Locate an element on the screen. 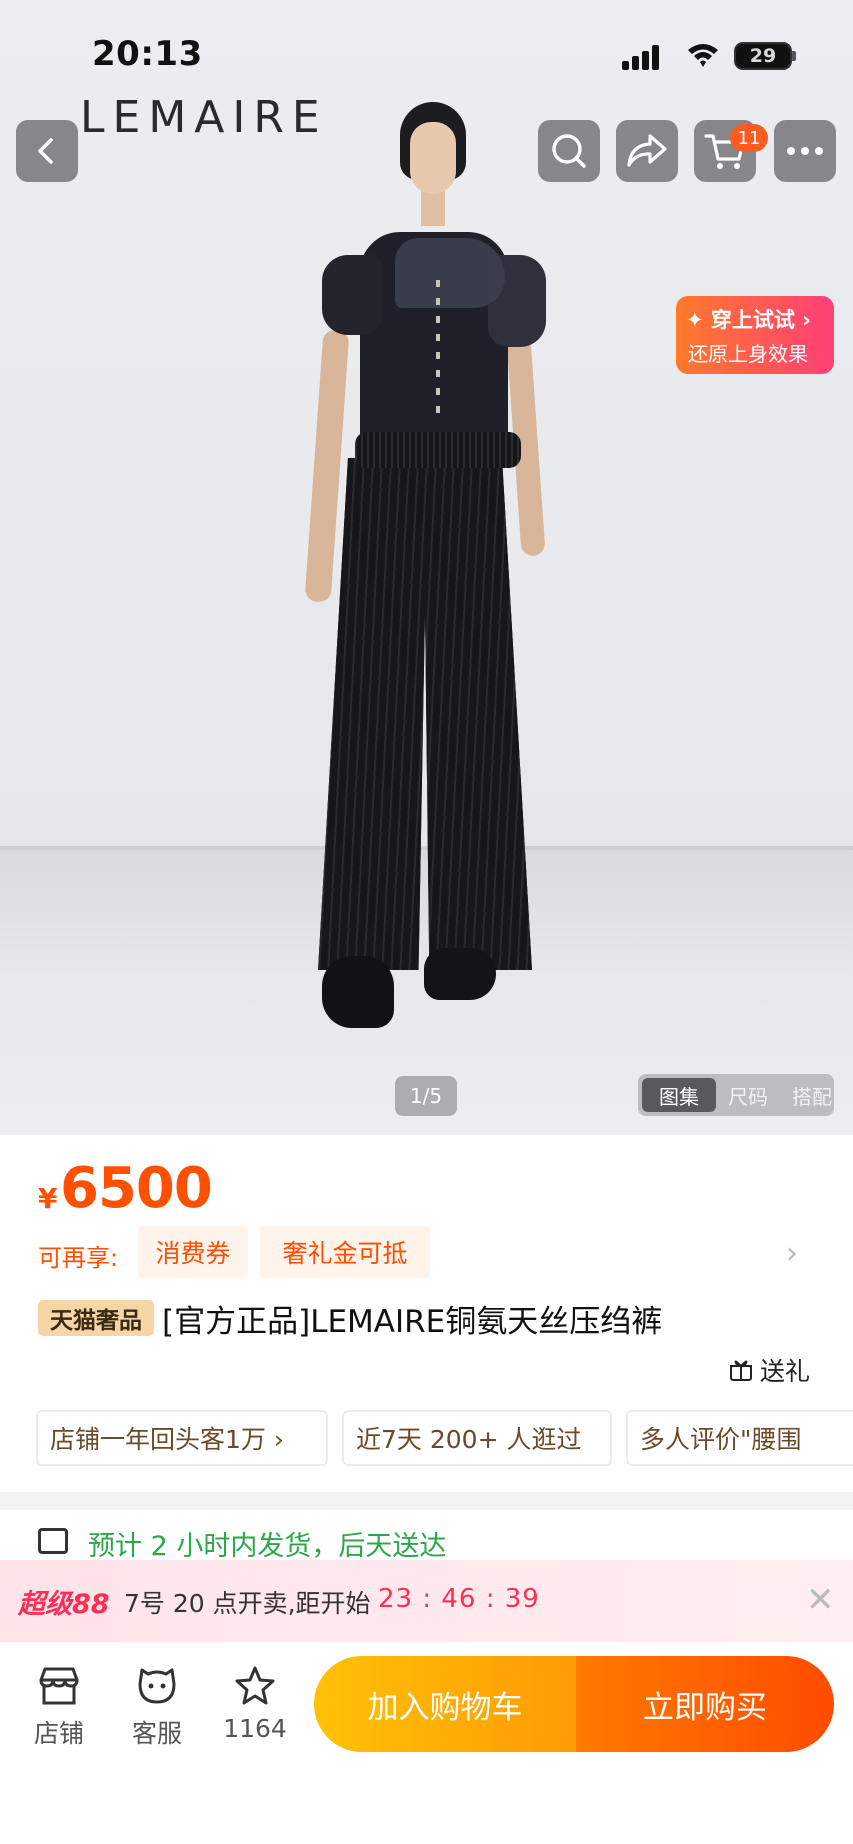  status-time: 20:13 is located at coordinates (147, 54).